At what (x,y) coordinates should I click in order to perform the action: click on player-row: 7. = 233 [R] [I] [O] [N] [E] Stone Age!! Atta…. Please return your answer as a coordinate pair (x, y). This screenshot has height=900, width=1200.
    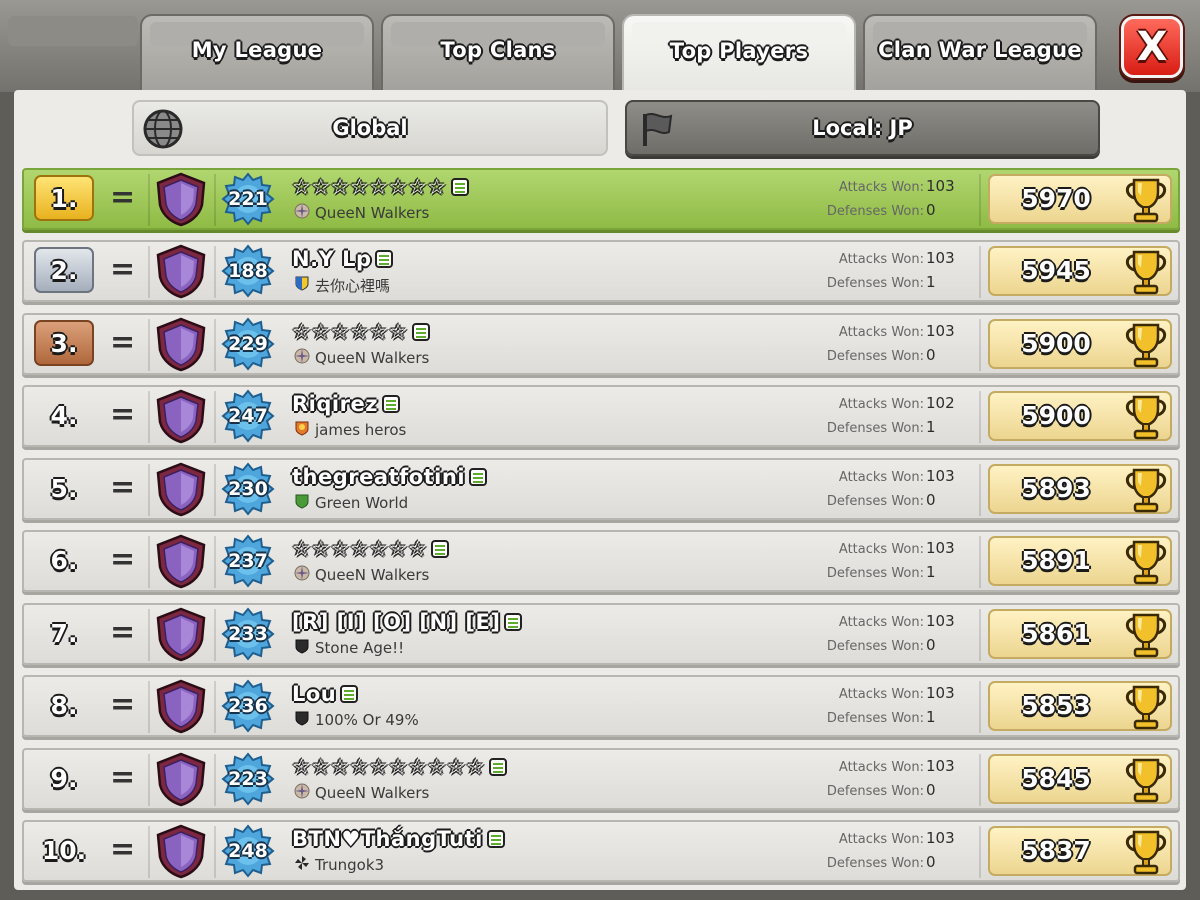
    Looking at the image, I should click on (601, 634).